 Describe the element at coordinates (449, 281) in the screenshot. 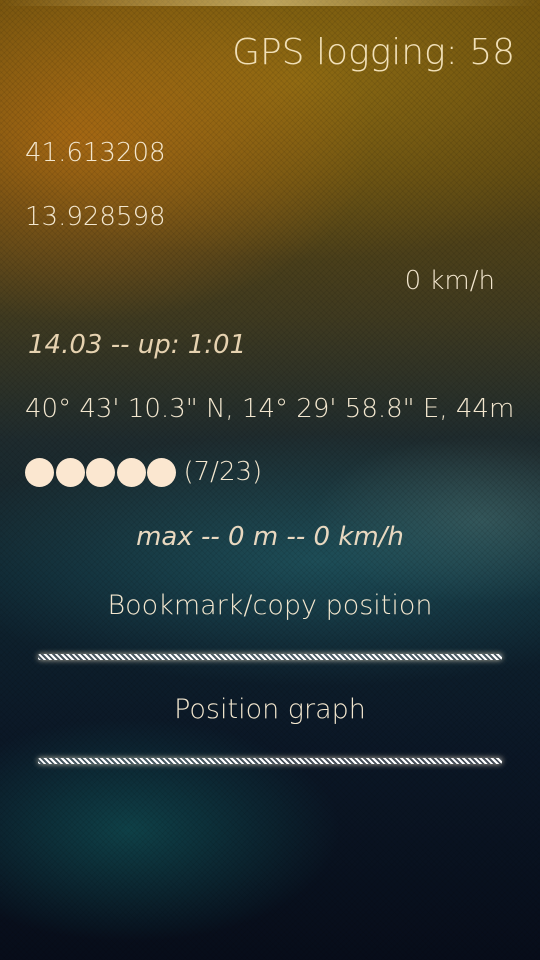

I see `speed-value: 0 km/h` at that location.